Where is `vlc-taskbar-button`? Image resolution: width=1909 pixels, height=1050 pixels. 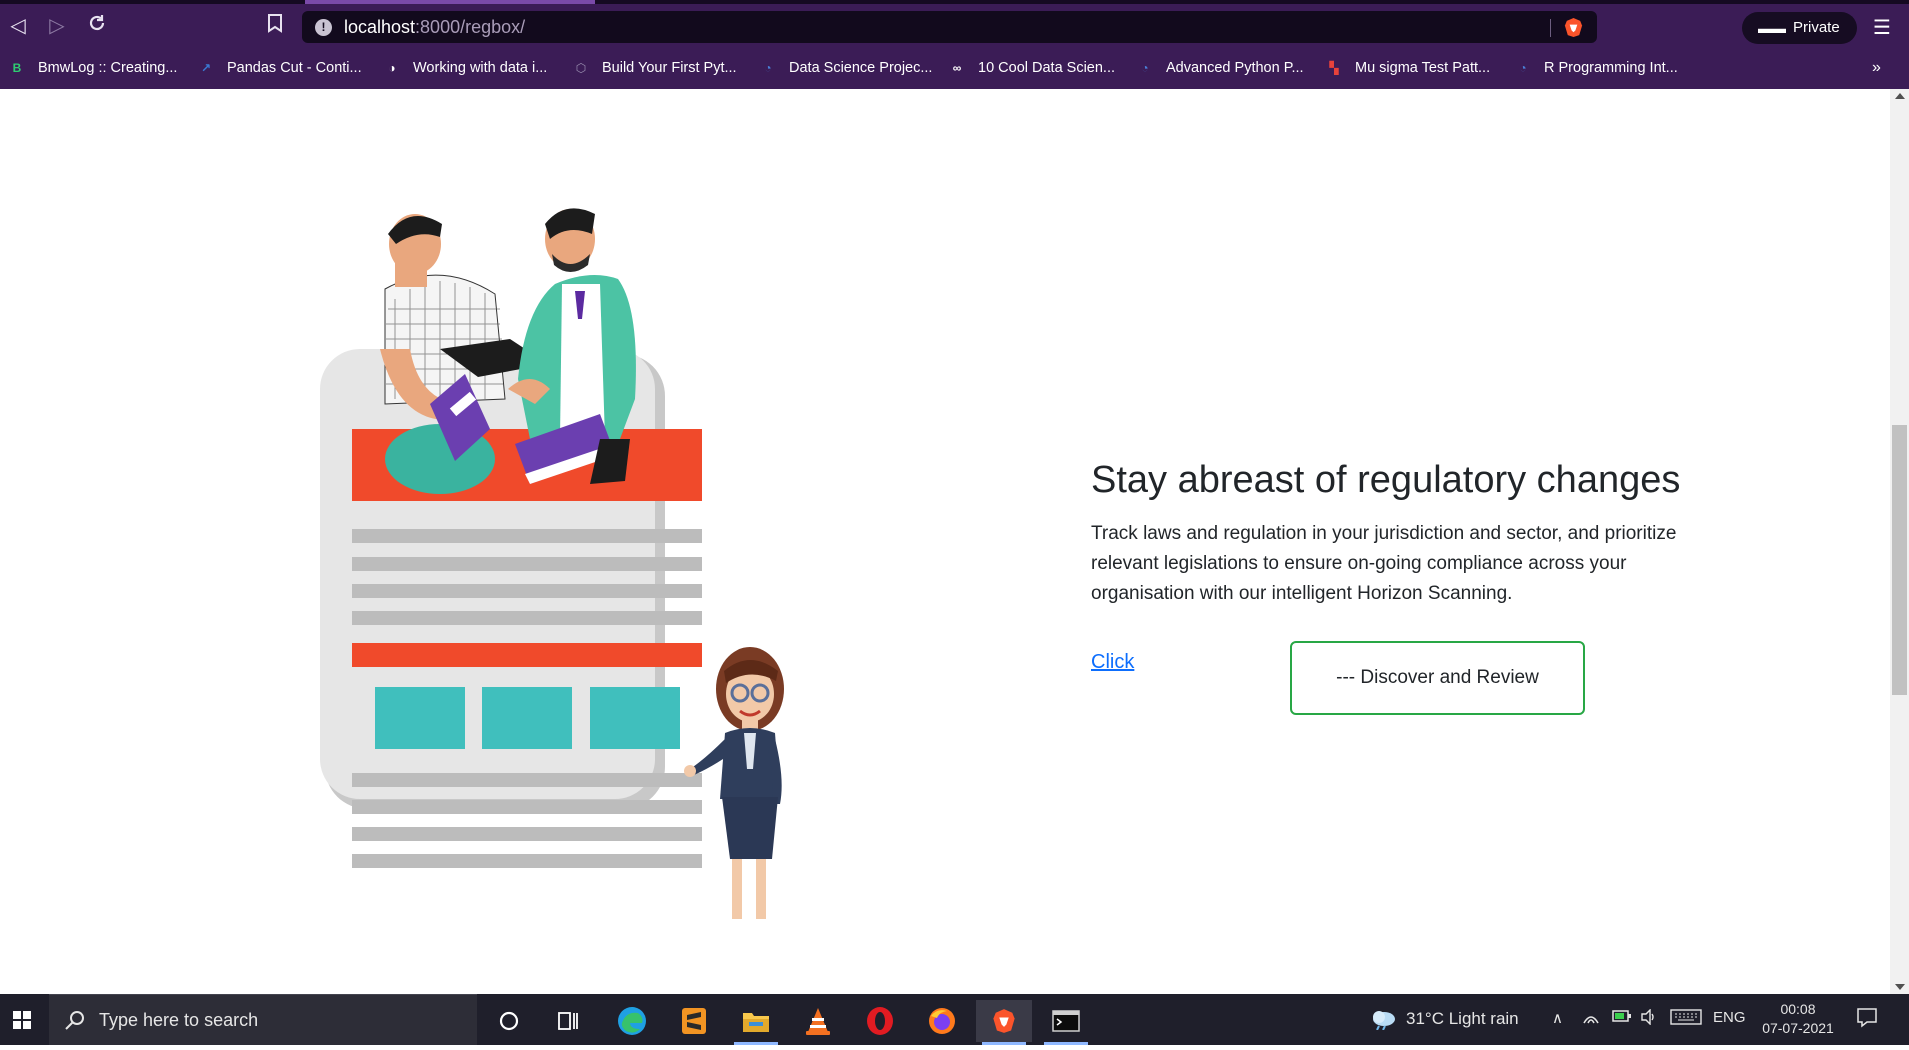 vlc-taskbar-button is located at coordinates (818, 1021).